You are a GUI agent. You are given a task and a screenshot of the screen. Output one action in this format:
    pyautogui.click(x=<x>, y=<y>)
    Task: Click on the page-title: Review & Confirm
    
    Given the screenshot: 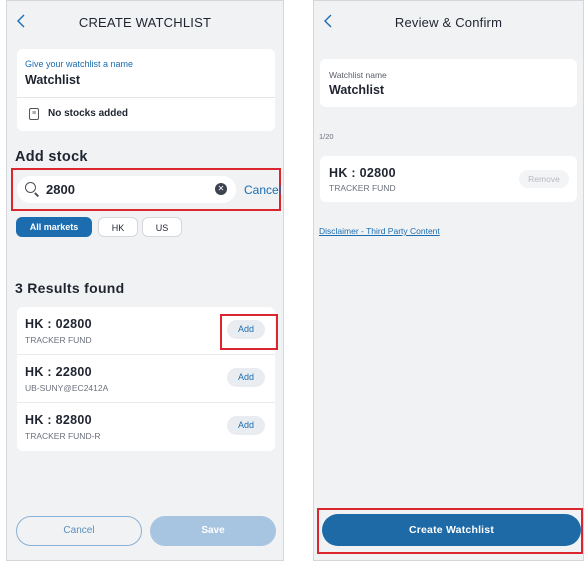 What is the action you would take?
    pyautogui.click(x=448, y=22)
    